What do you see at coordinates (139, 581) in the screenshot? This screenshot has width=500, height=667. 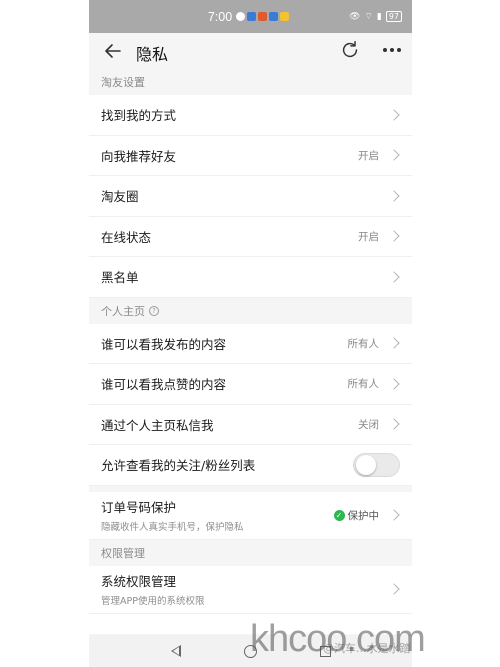 I see `row-label: 系统权限管理` at bounding box center [139, 581].